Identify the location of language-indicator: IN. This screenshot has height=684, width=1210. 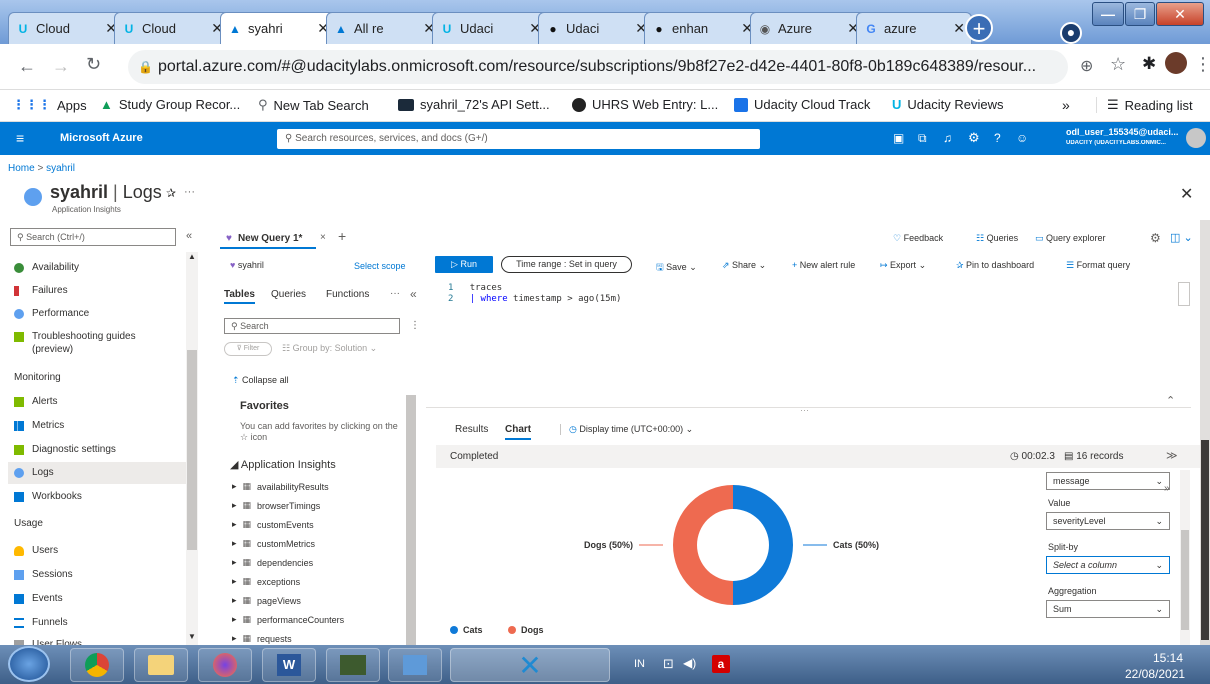
(639, 664).